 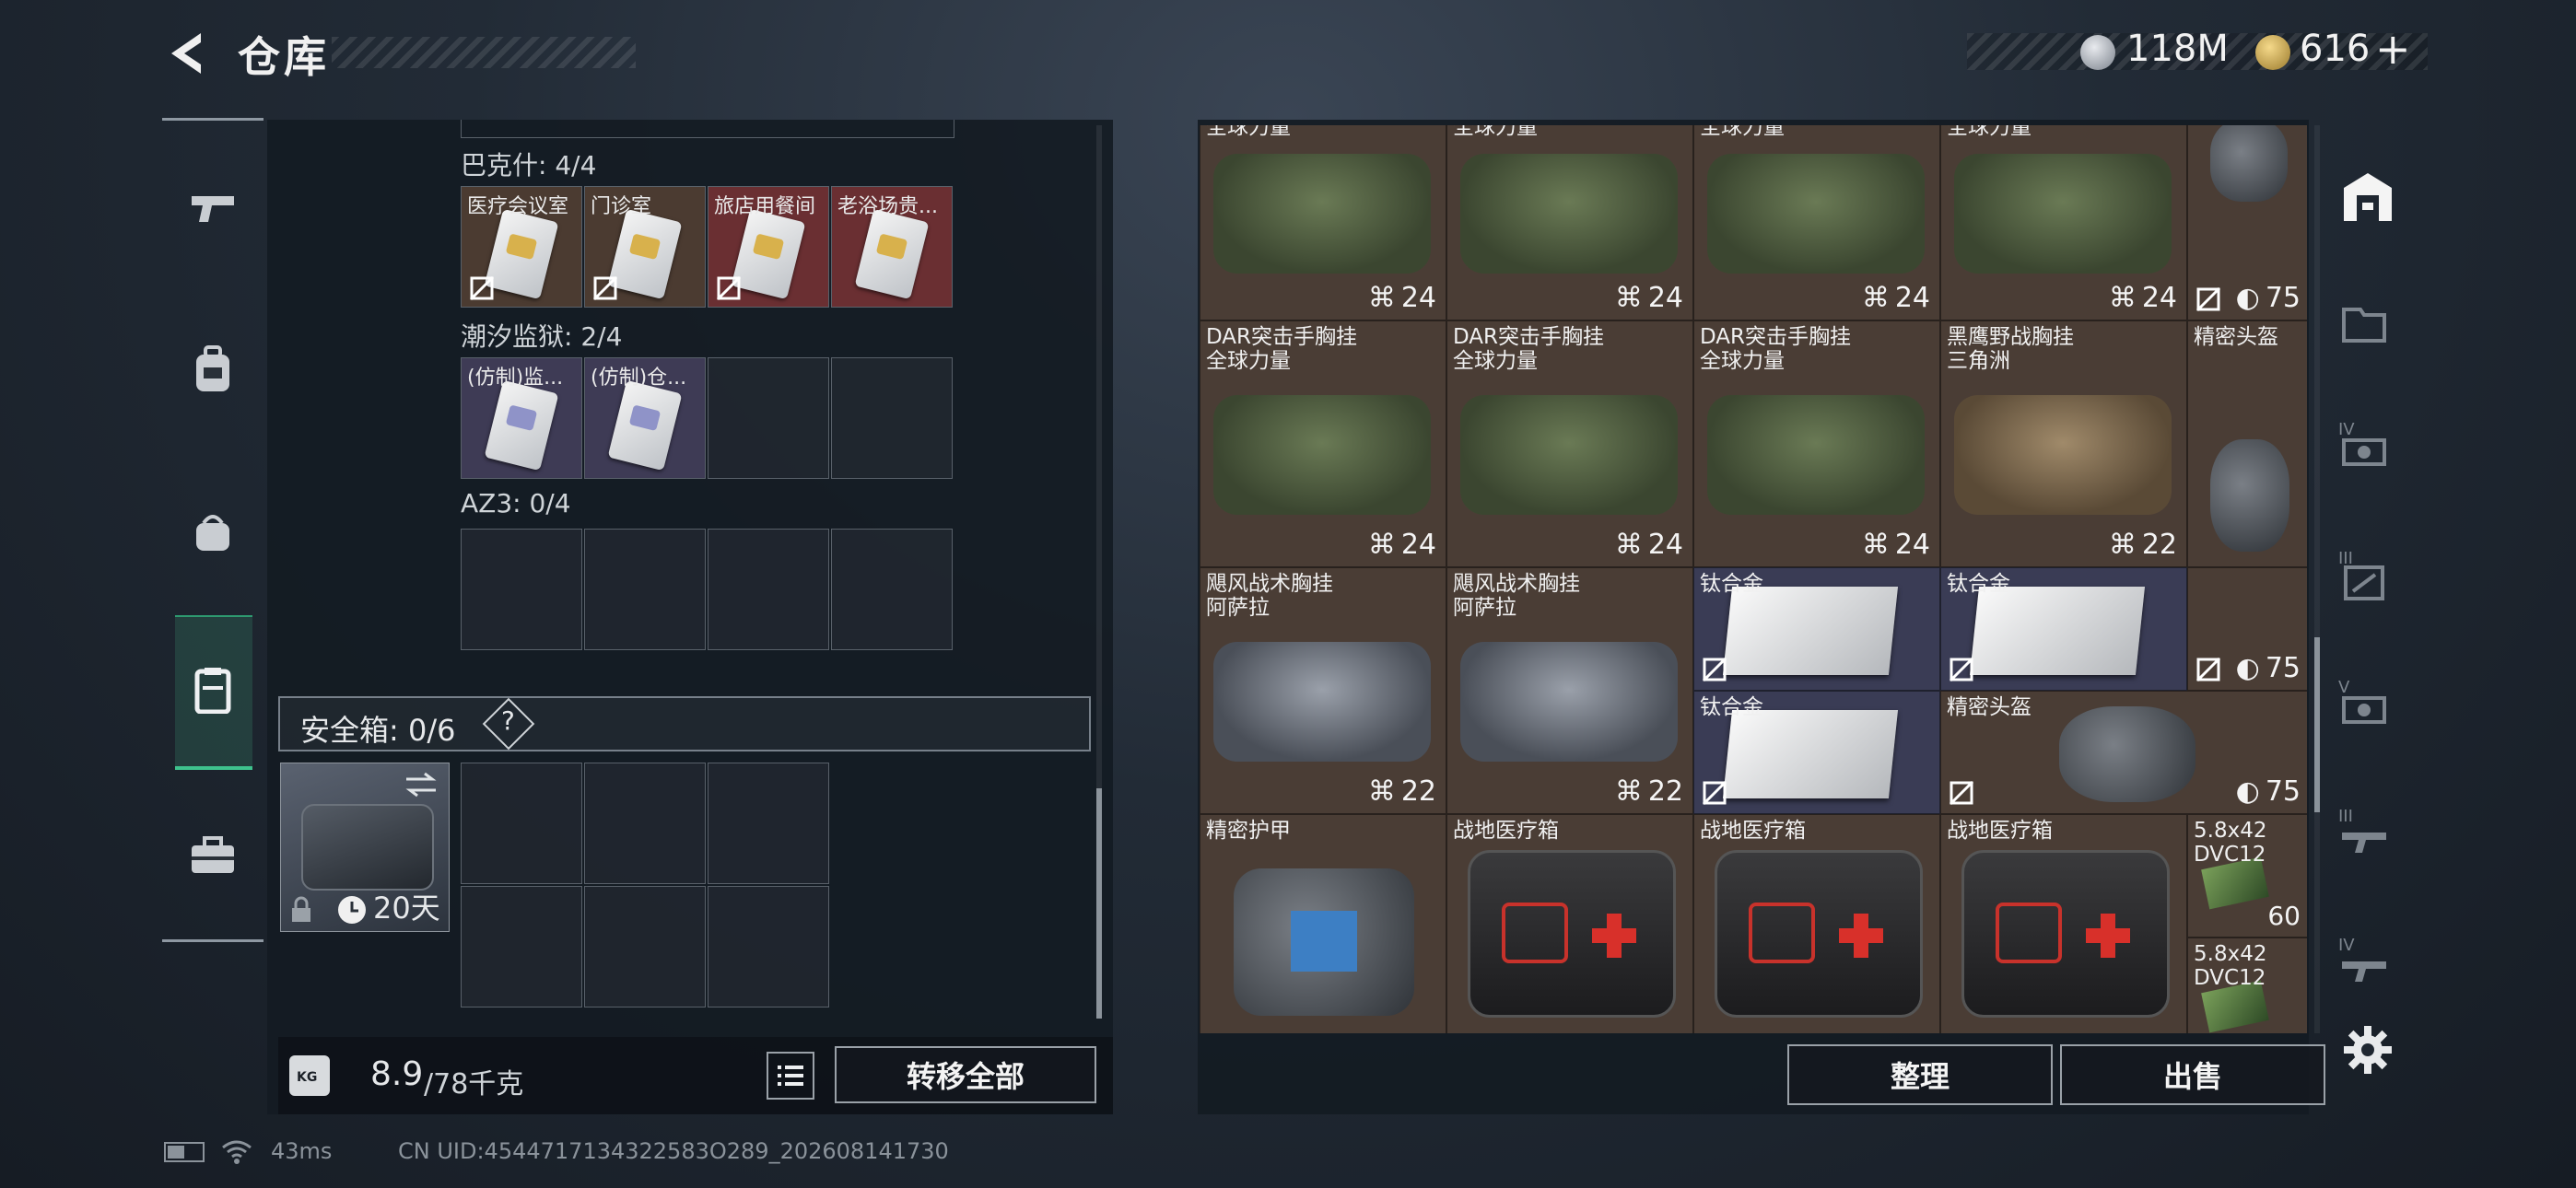 What do you see at coordinates (212, 689) in the screenshot?
I see `nav-keys` at bounding box center [212, 689].